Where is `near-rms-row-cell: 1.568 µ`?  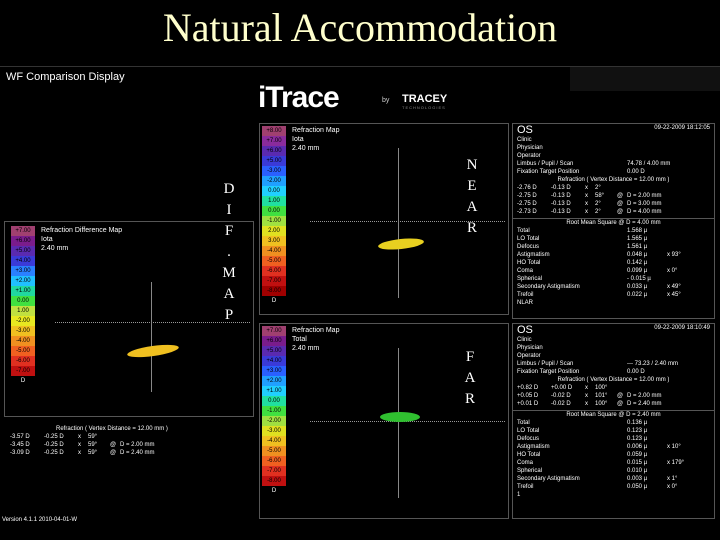 near-rms-row-cell: 1.568 µ is located at coordinates (637, 231).